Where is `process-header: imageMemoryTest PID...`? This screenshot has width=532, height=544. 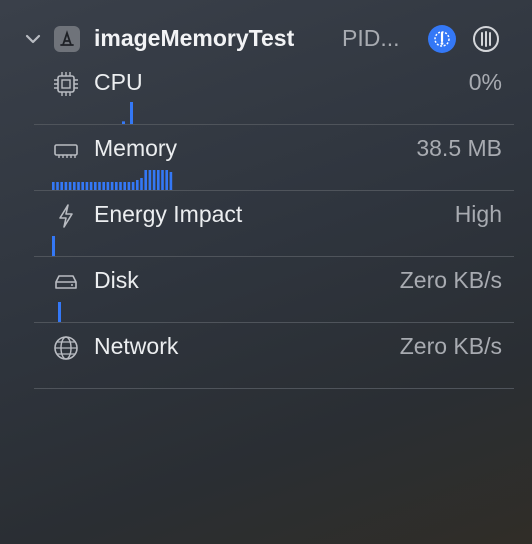
process-header: imageMemoryTest PID... is located at coordinates (266, 39).